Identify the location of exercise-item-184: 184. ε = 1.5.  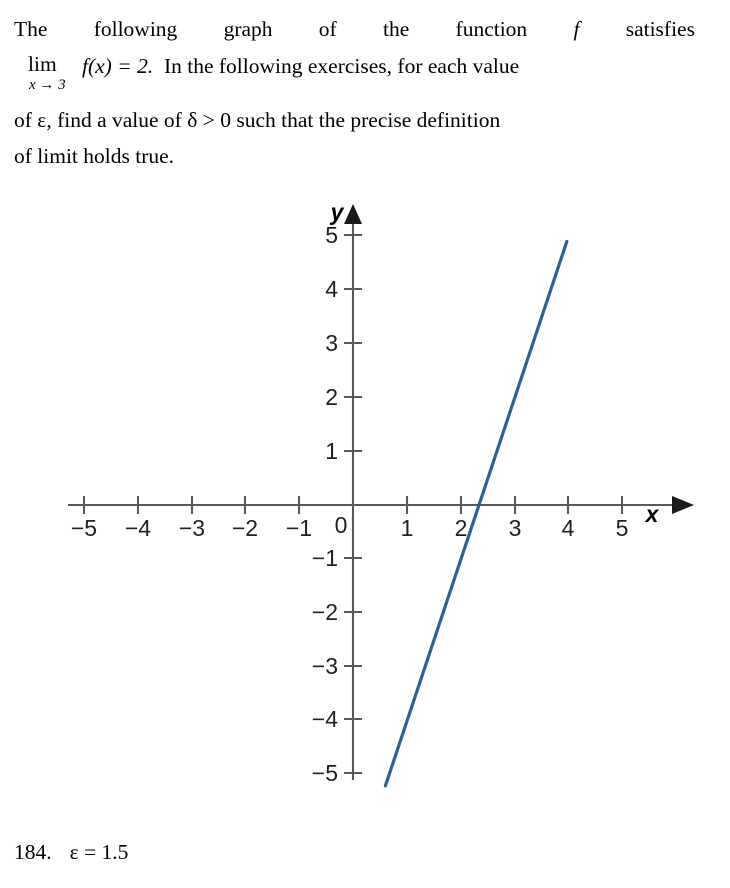
(71, 852).